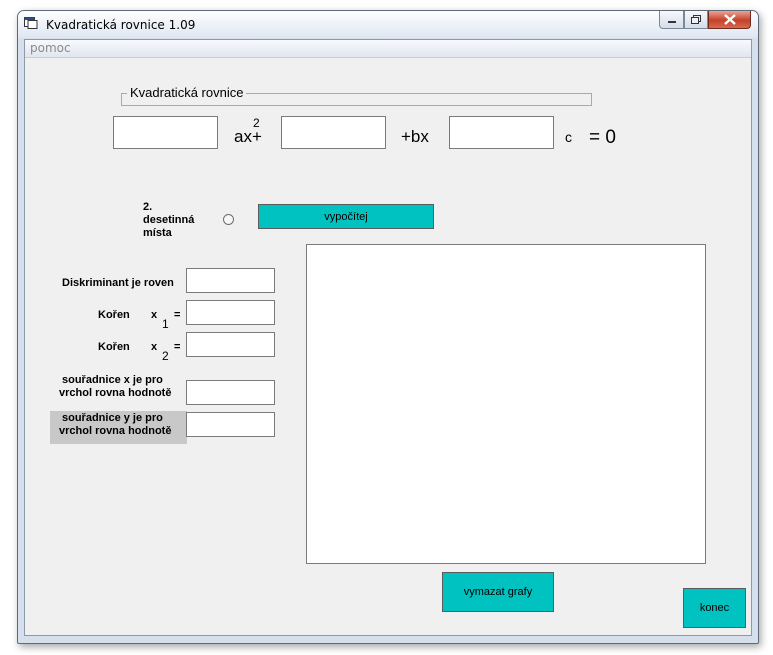 This screenshot has height=655, width=773. I want to click on vertex-y-output, so click(230, 424).